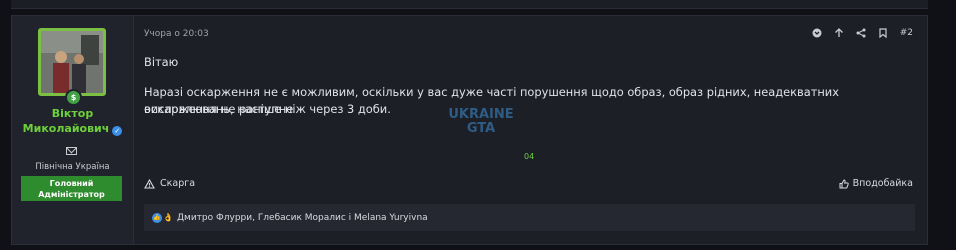  Describe the element at coordinates (839, 33) in the screenshot. I see `arrow-up-icon` at that location.